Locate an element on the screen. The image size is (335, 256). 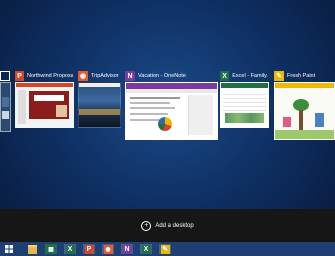
window-tripadvisor: ◉ TripAdvisor is located at coordinates (99, 99).